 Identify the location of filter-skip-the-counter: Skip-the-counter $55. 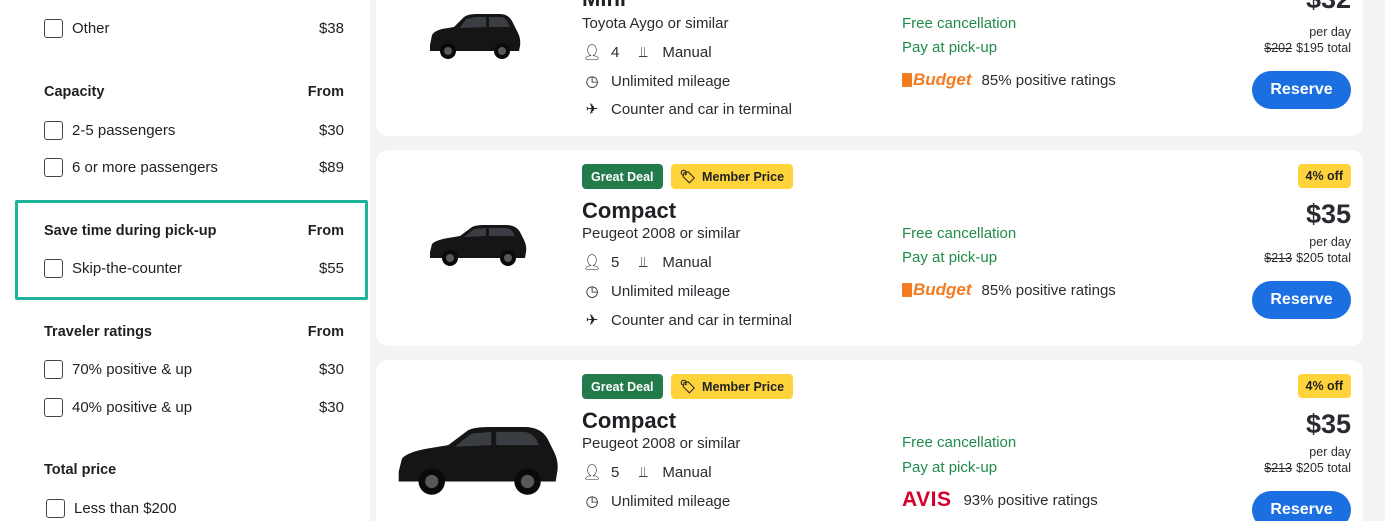
(194, 268).